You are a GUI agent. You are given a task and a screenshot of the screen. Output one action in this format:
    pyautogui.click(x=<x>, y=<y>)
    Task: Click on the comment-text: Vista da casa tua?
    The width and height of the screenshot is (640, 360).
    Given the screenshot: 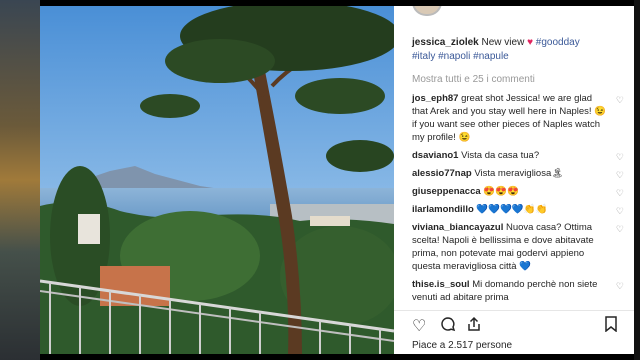 What is the action you would take?
    pyautogui.click(x=500, y=155)
    